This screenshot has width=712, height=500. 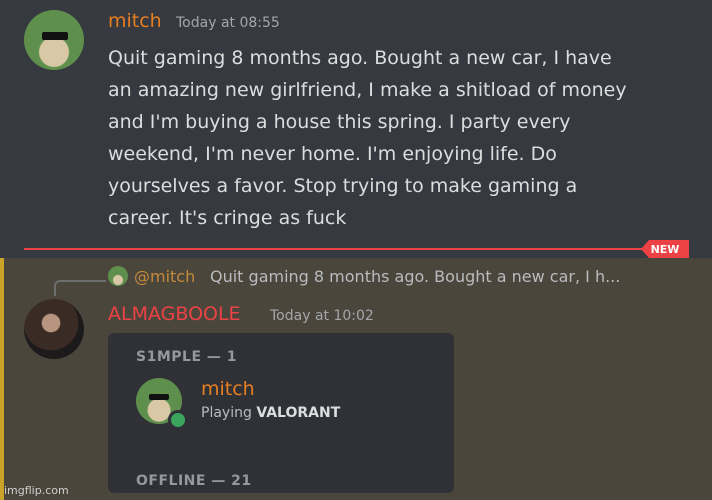 I want to click on mention-highlight-bar, so click(x=2, y=379).